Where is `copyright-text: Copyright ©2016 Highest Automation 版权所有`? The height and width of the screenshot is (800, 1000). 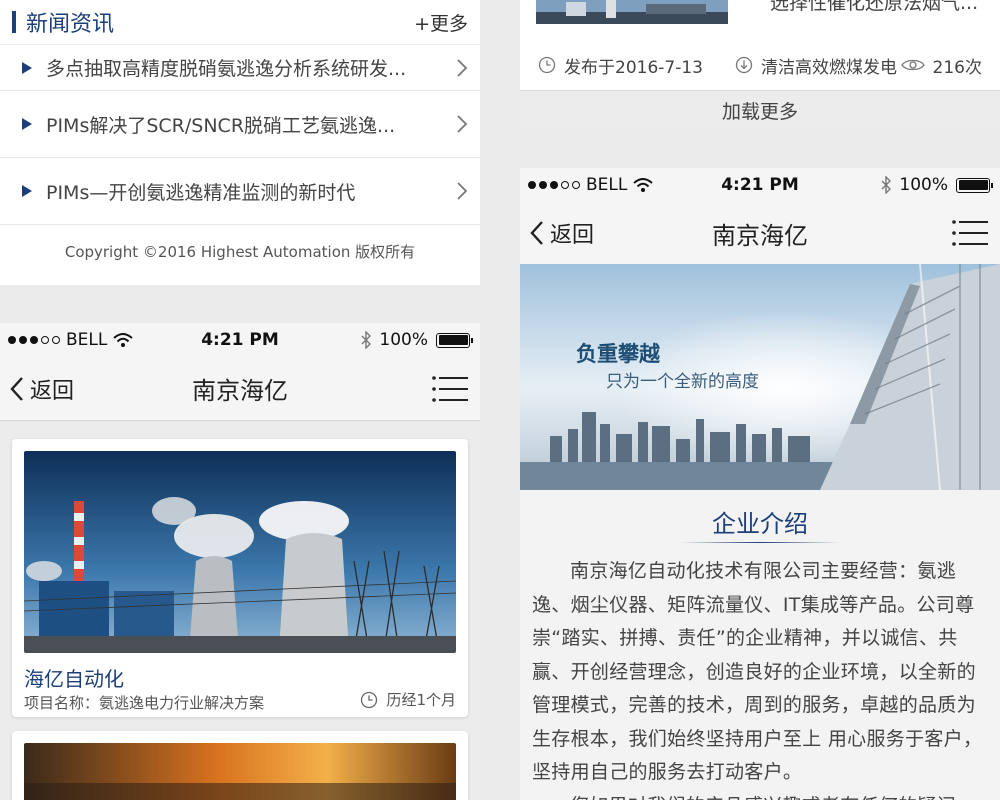 copyright-text: Copyright ©2016 Highest Automation 版权所有 is located at coordinates (240, 252).